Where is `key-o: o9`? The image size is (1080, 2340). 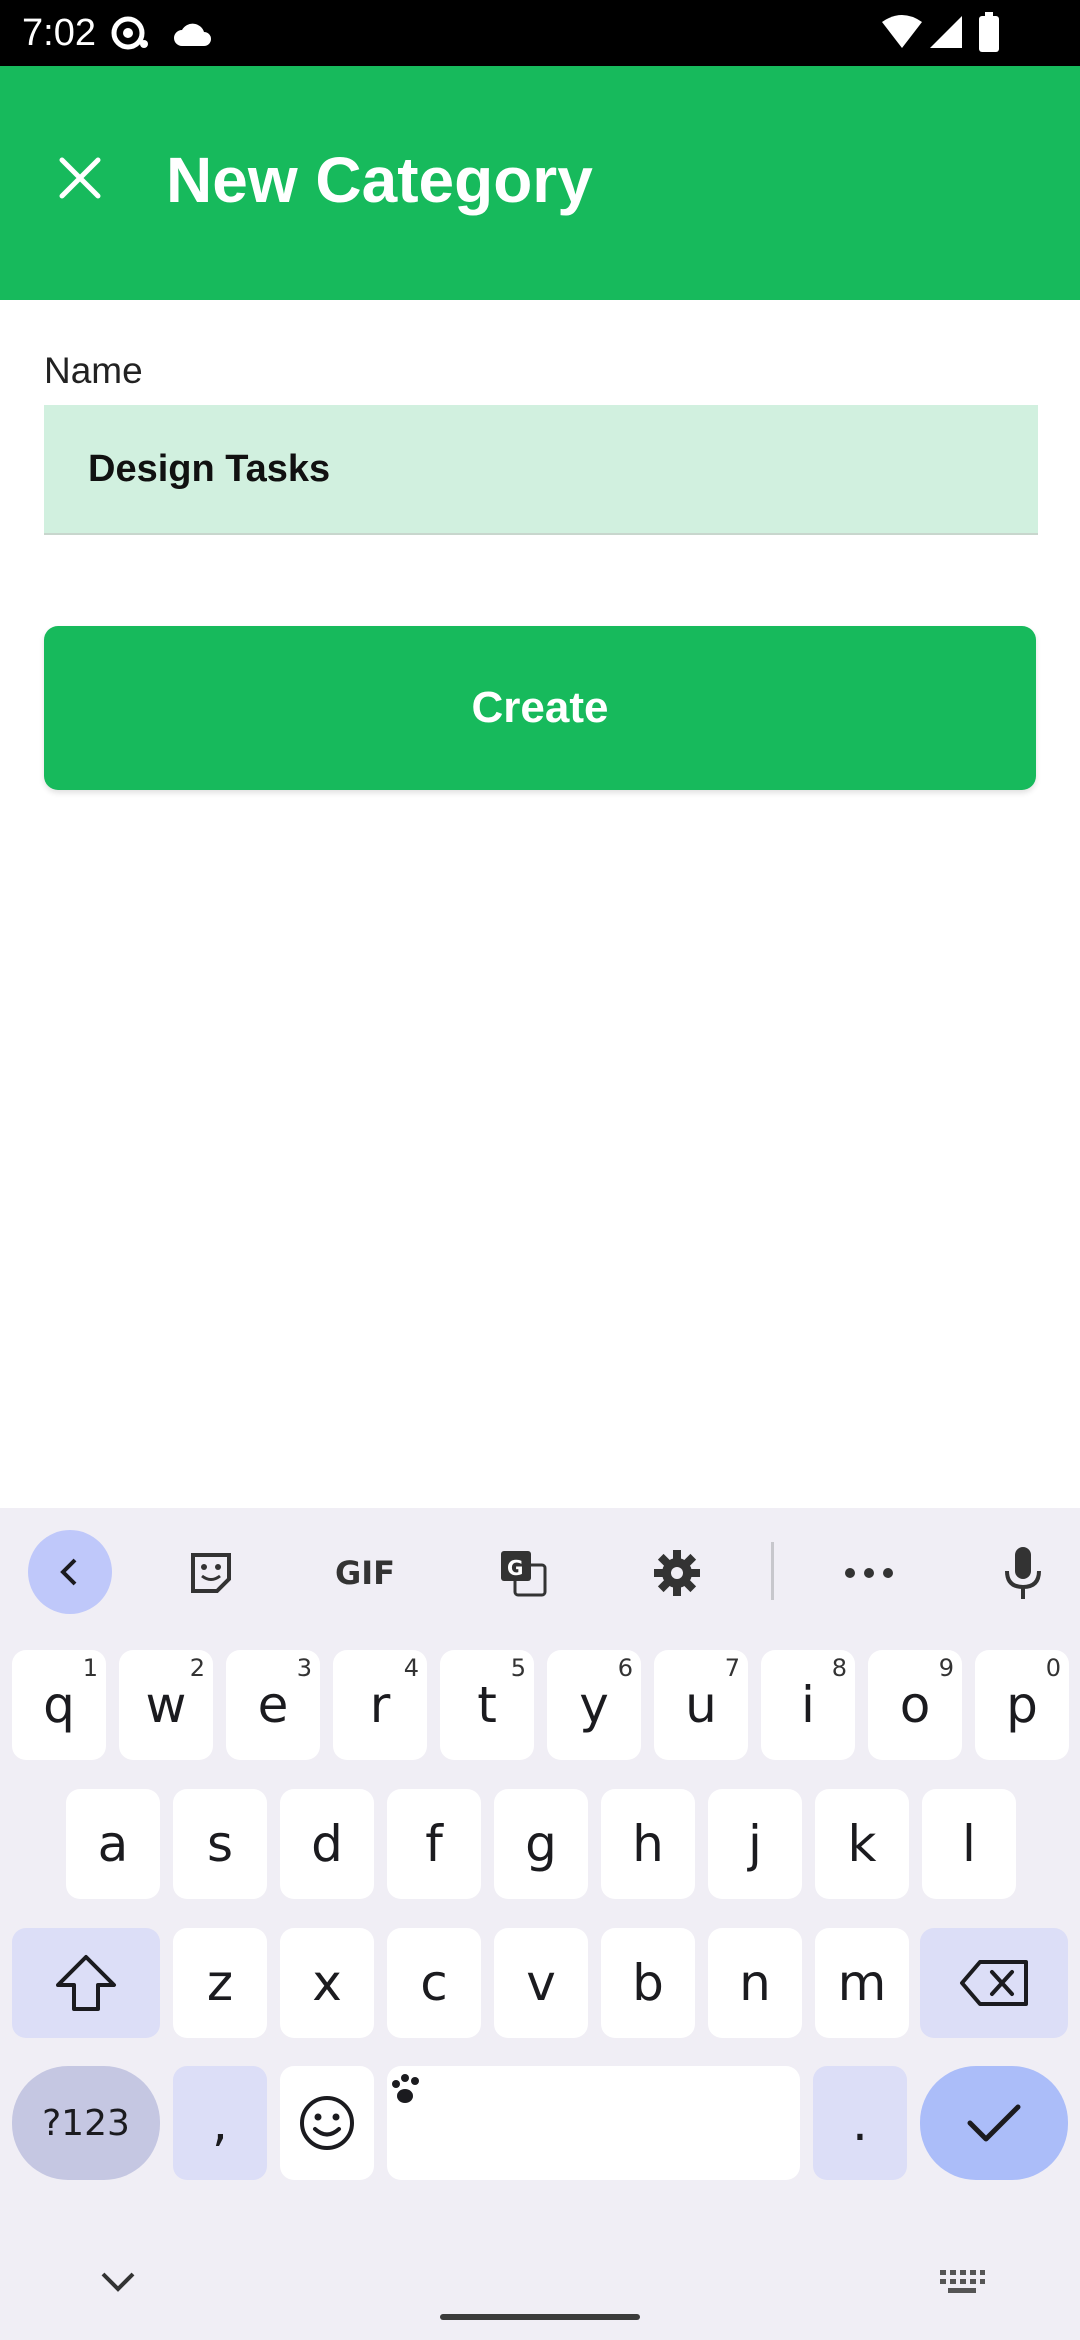 key-o: o9 is located at coordinates (915, 1705).